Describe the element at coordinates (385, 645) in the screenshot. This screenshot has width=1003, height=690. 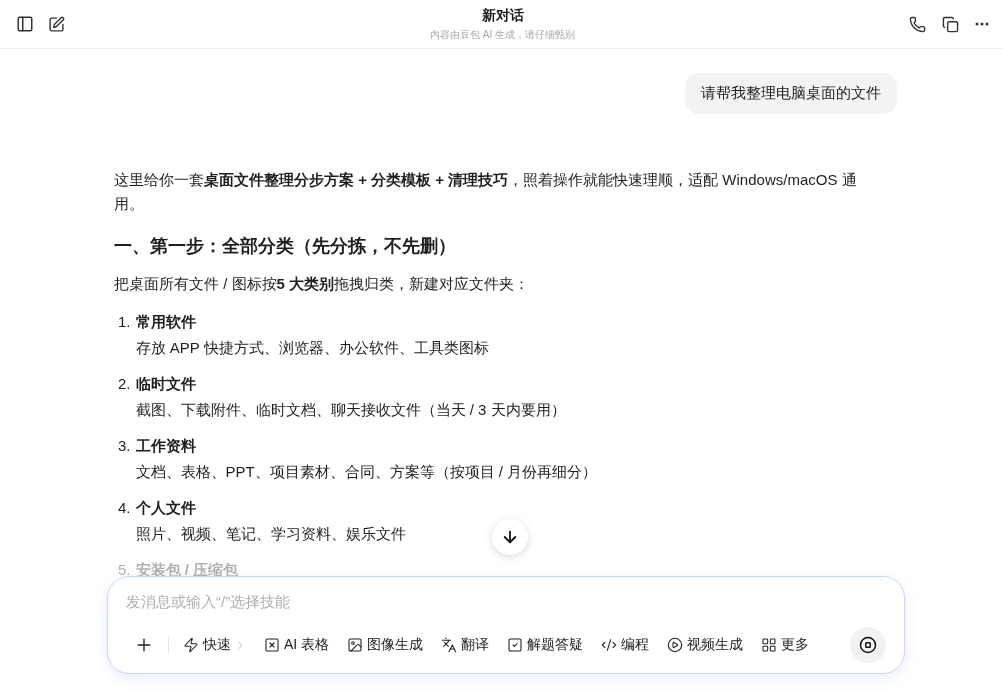
I see `skill-button: 图像生成` at that location.